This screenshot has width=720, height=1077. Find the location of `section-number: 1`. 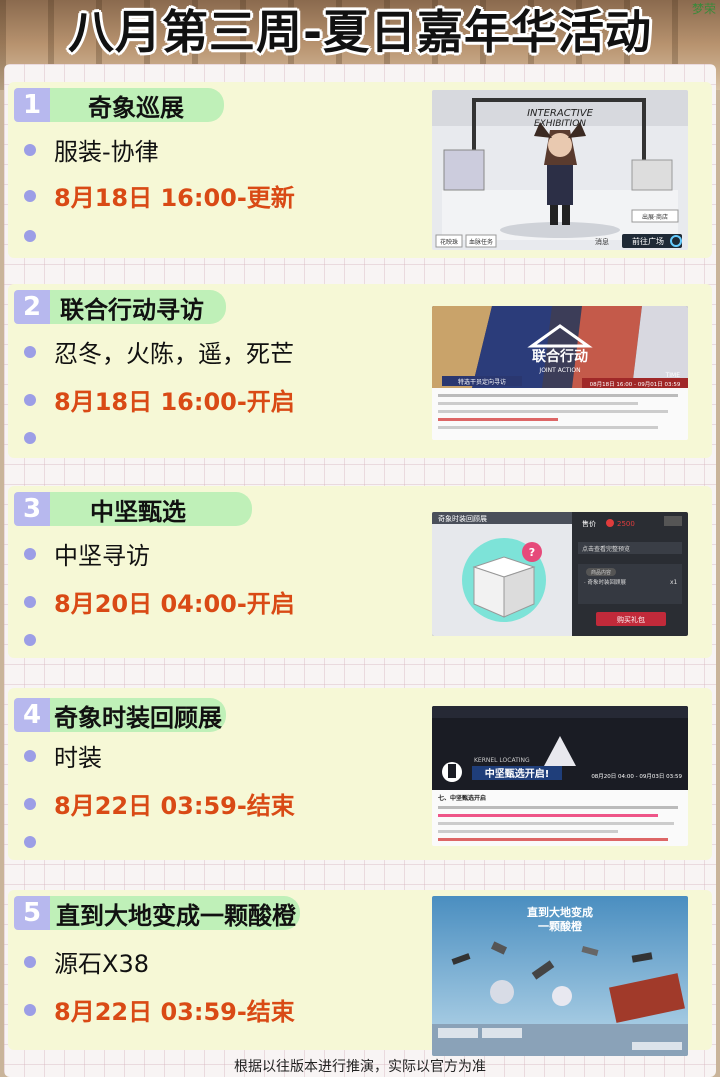

section-number: 1 is located at coordinates (32, 105).